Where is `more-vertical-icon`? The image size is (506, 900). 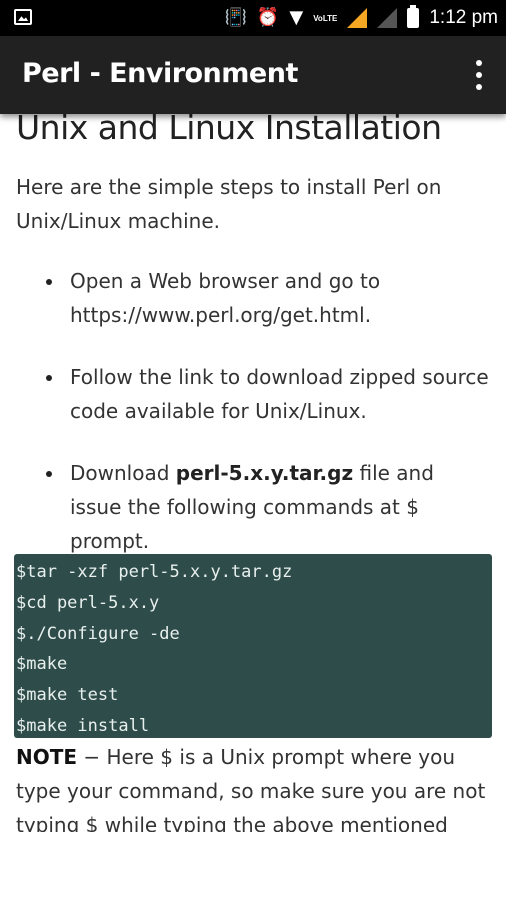
more-vertical-icon is located at coordinates (479, 75).